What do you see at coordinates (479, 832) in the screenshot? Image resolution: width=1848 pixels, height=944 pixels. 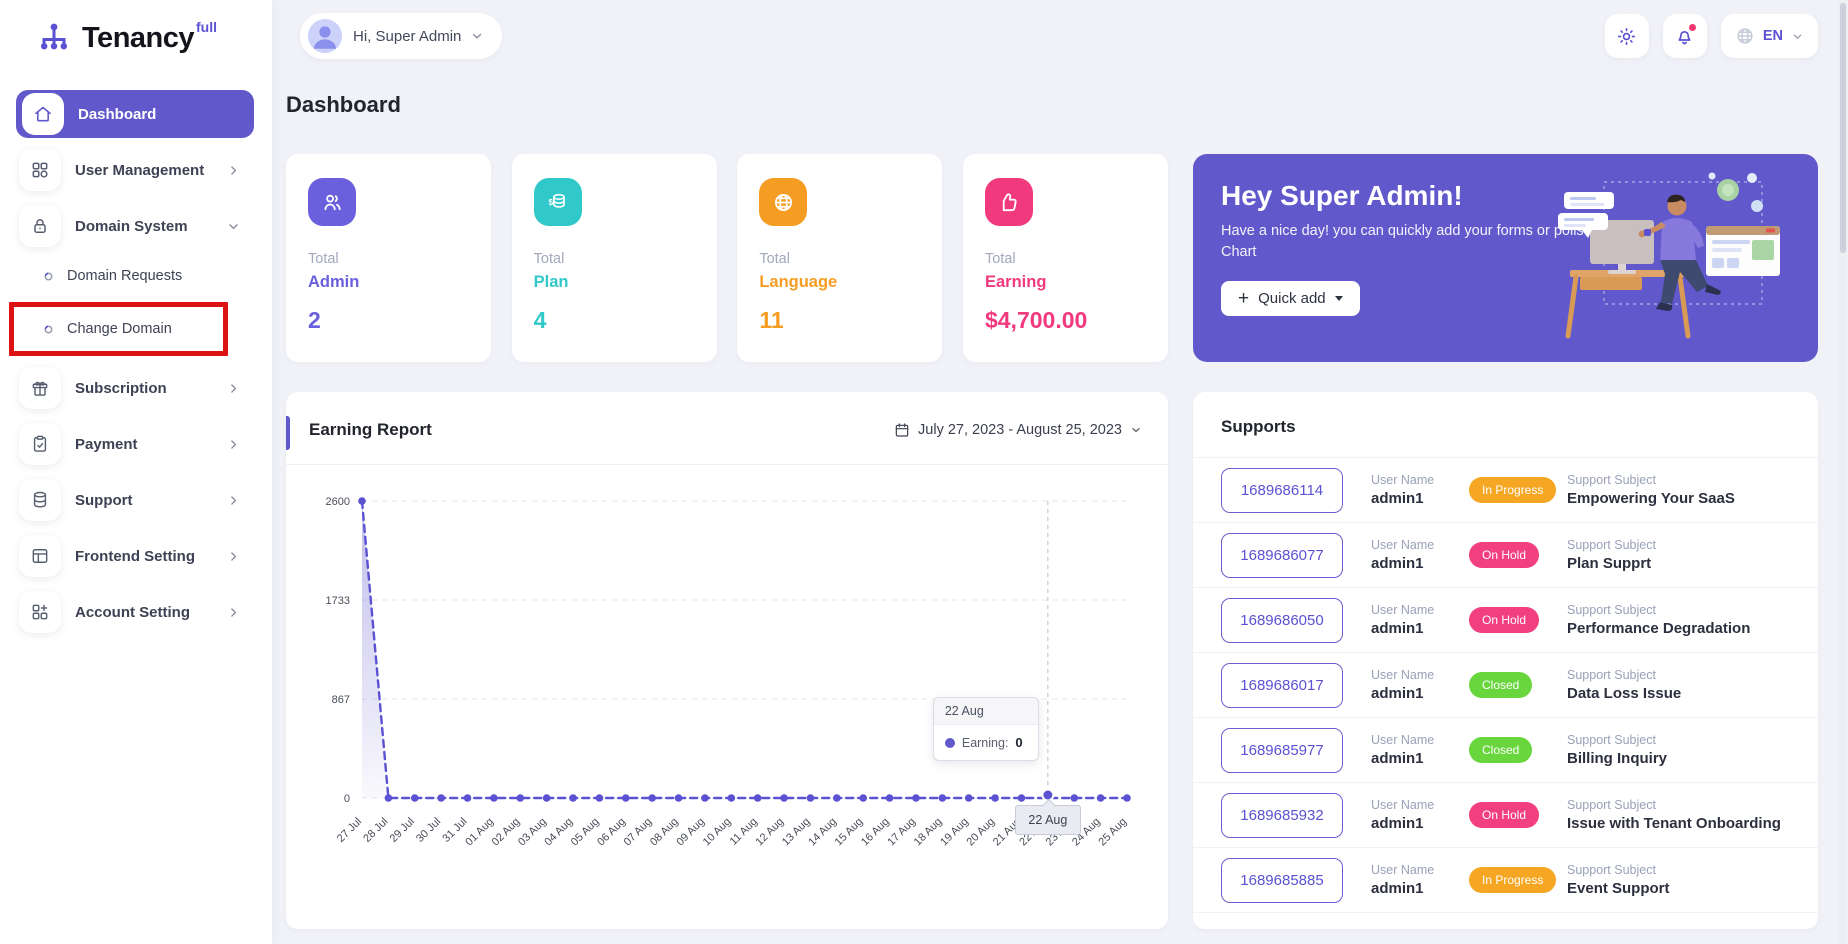 I see `svg-text: 01 Aug` at bounding box center [479, 832].